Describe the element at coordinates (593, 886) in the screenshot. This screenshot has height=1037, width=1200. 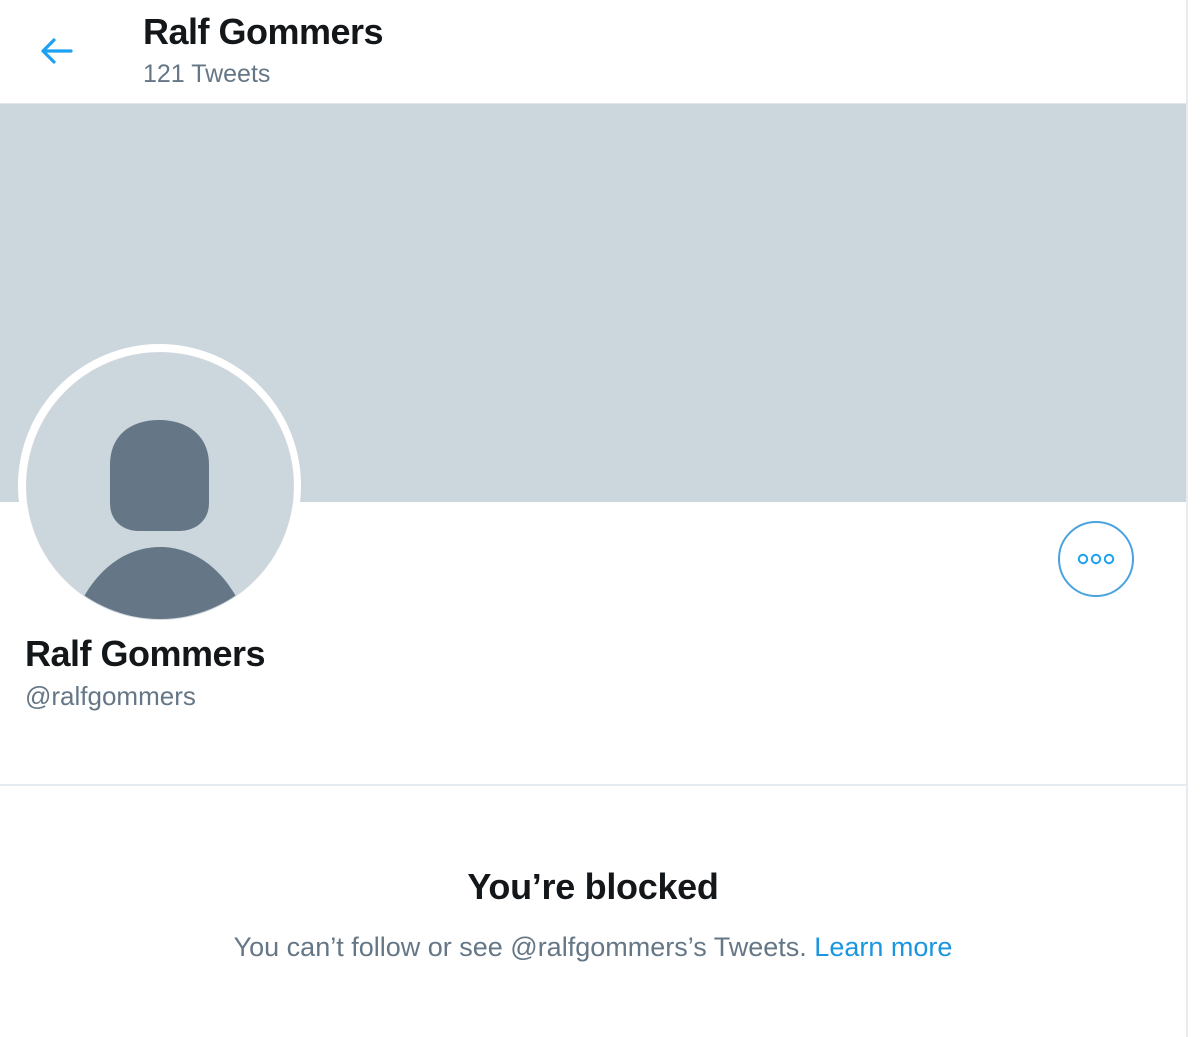
I see `blocked-title: You’re blocked` at that location.